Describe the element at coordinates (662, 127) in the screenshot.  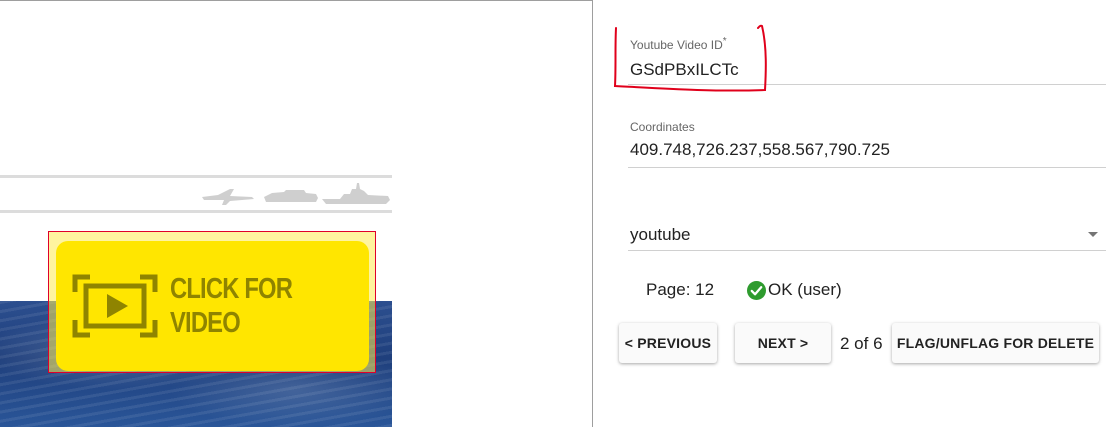
I see `coordinates-label: Coordinates` at that location.